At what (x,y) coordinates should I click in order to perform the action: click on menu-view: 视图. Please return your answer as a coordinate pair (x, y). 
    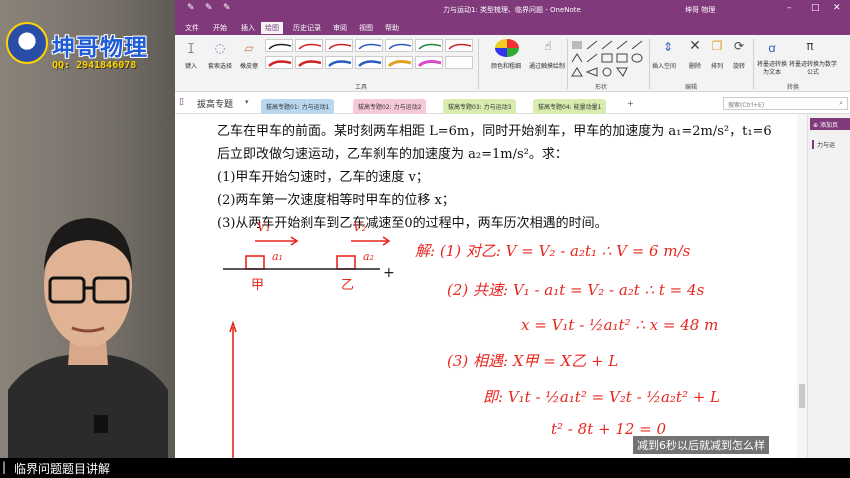
    Looking at the image, I should click on (366, 28).